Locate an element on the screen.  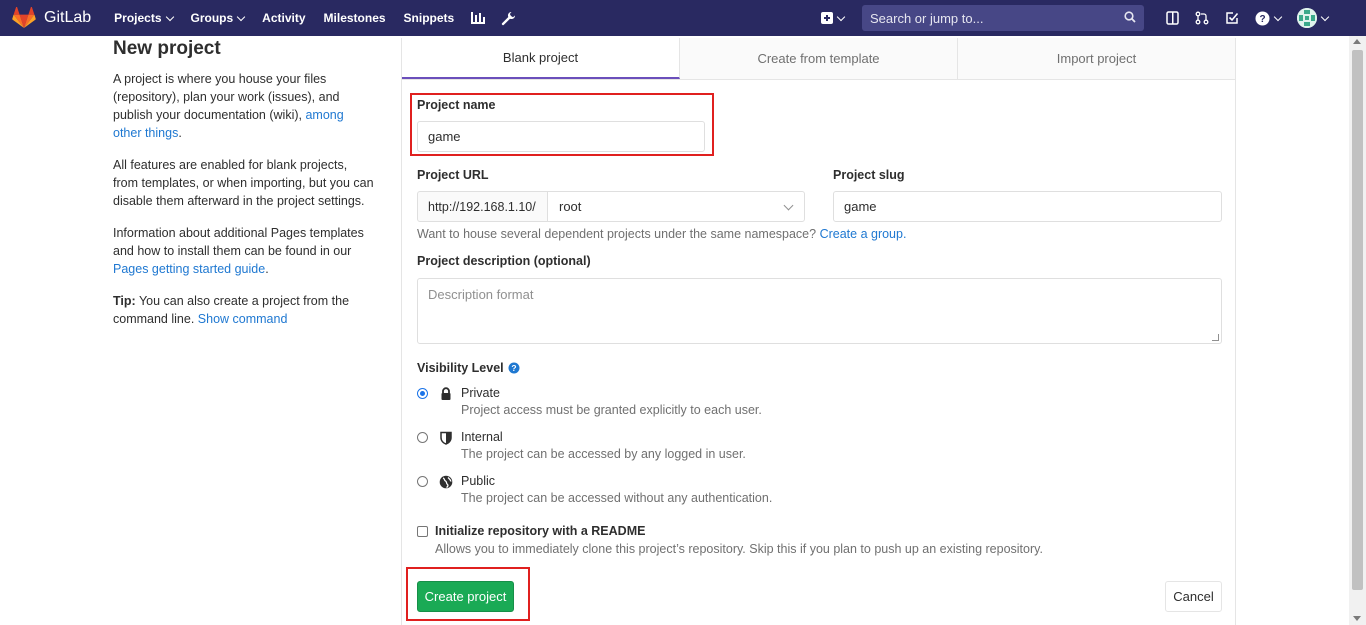
visibility-internal-radio is located at coordinates (422, 437).